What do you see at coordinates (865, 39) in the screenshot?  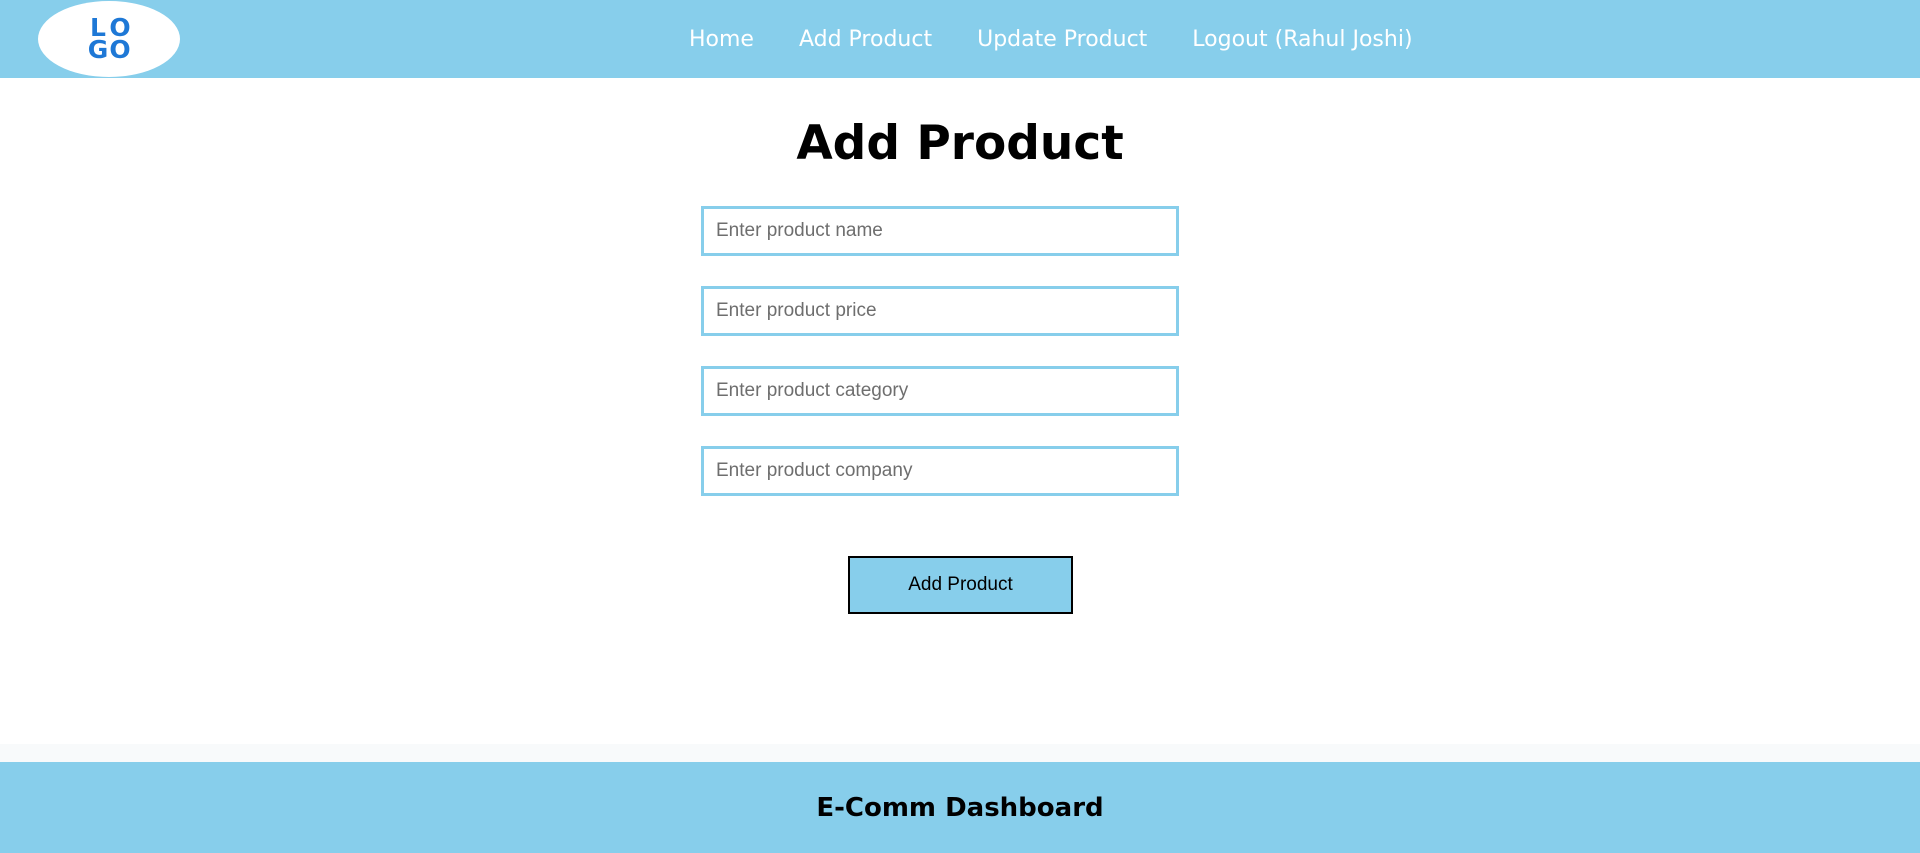 I see `nav-link-add-product: Add Product` at bounding box center [865, 39].